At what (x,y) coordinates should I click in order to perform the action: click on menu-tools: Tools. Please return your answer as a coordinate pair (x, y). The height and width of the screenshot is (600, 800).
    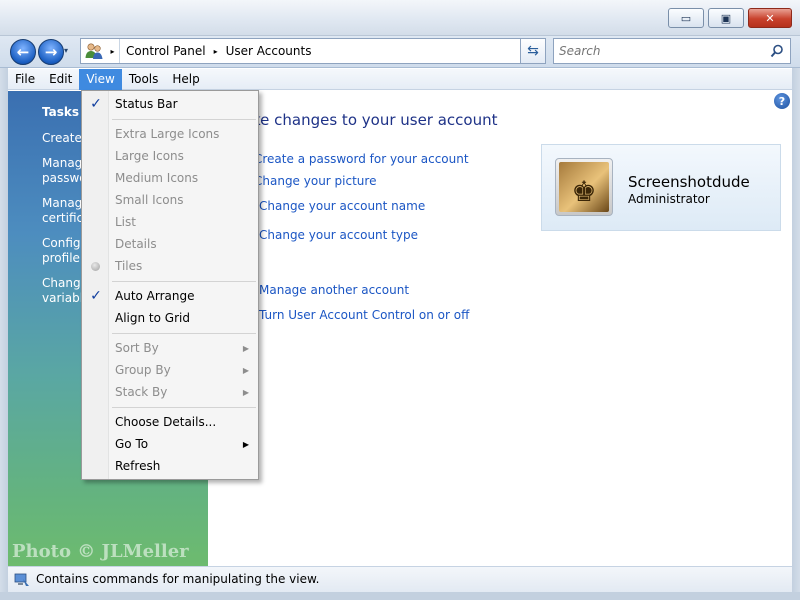
    Looking at the image, I should click on (144, 79).